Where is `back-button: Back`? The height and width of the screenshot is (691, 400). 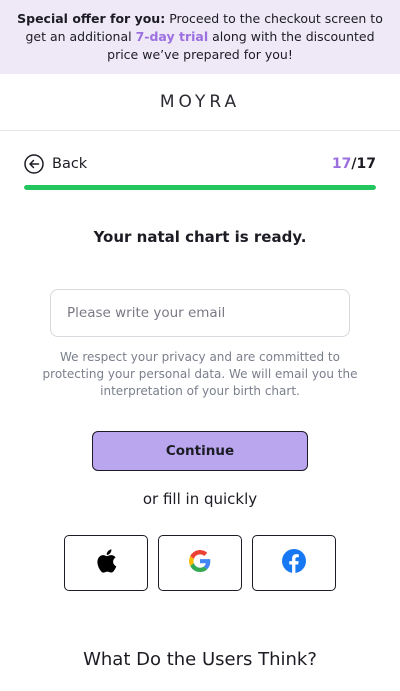 back-button: Back is located at coordinates (55, 164).